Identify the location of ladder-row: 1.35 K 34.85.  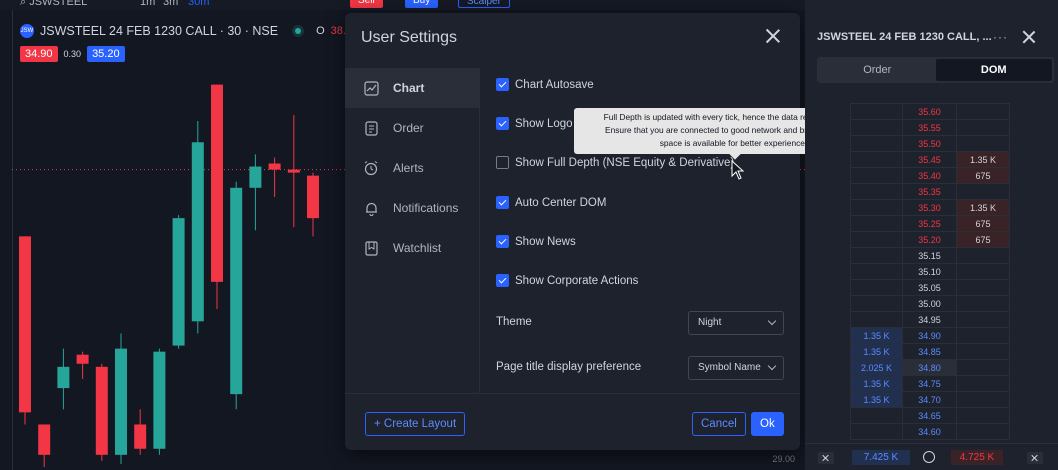
(930, 352).